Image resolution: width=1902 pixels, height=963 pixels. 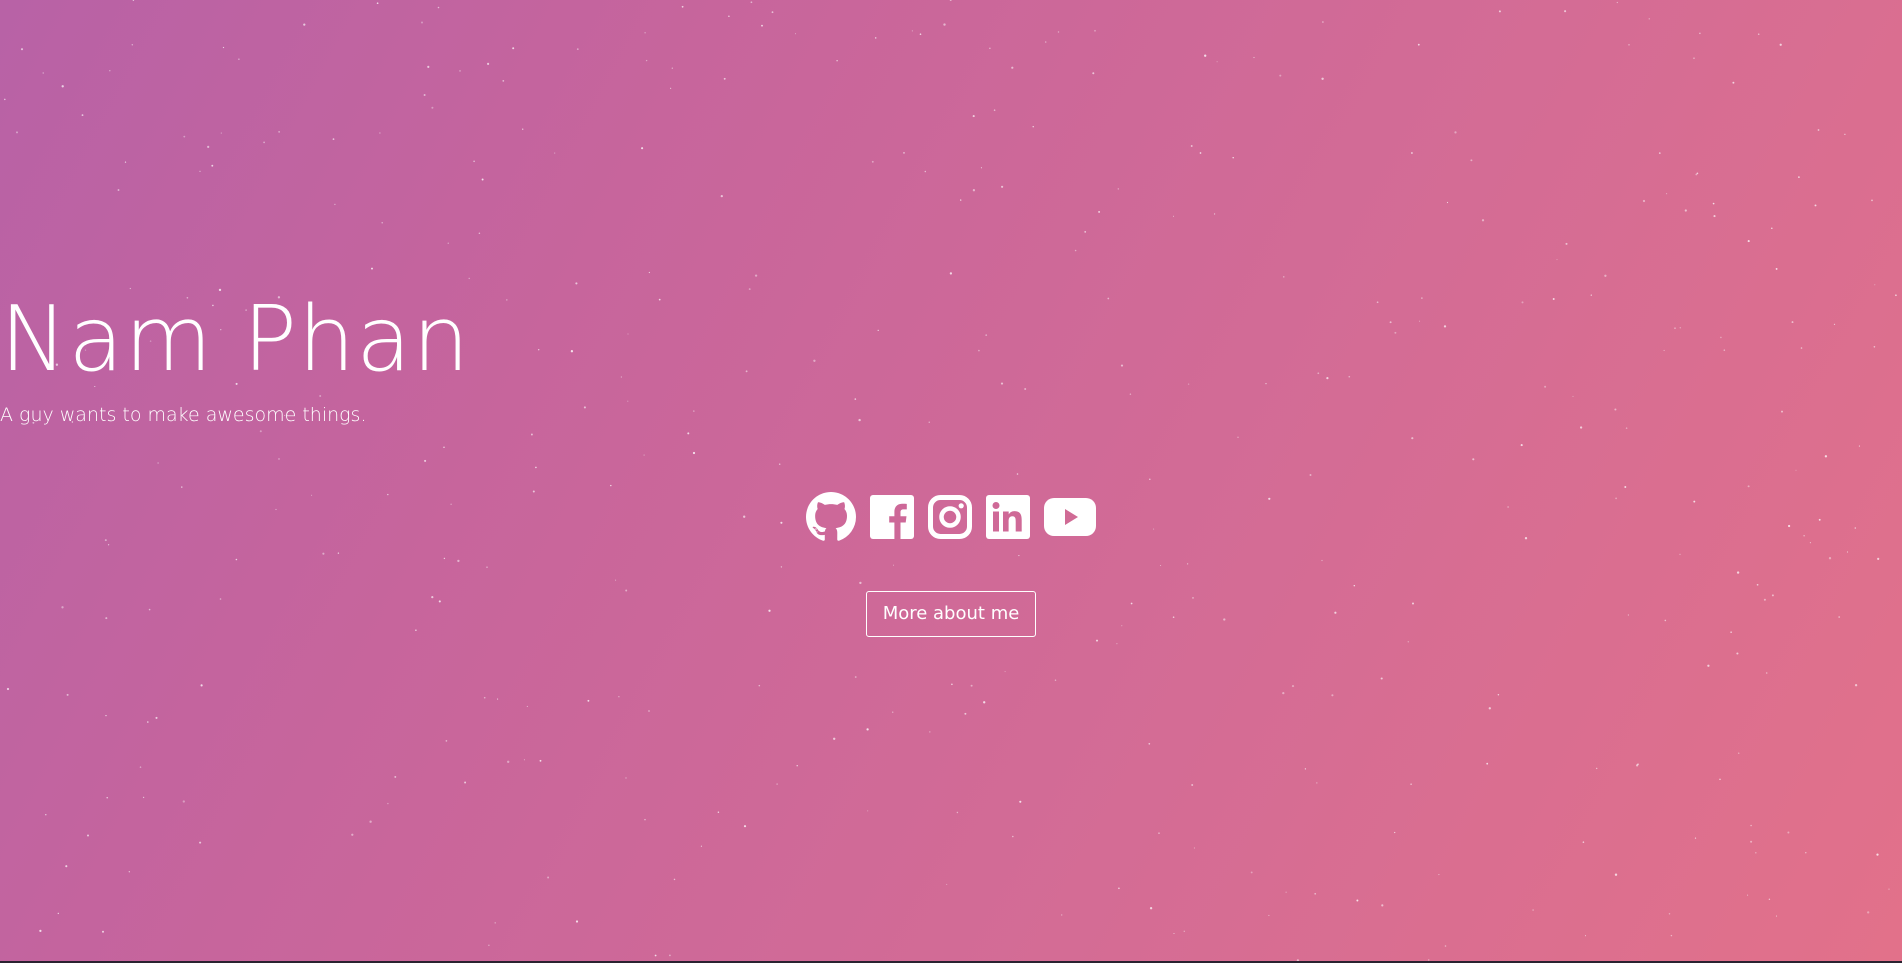 I want to click on github-icon, so click(x=831, y=516).